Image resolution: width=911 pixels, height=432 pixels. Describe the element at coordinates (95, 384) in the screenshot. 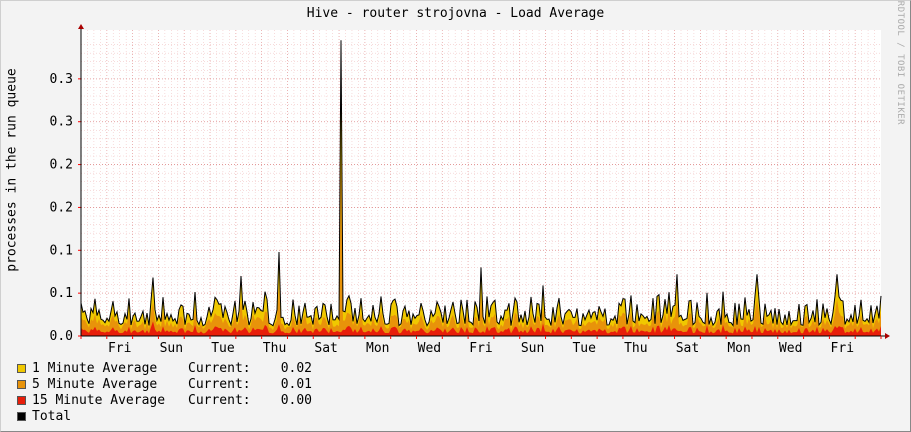

I see `legend-label: 5 Minute Average` at that location.